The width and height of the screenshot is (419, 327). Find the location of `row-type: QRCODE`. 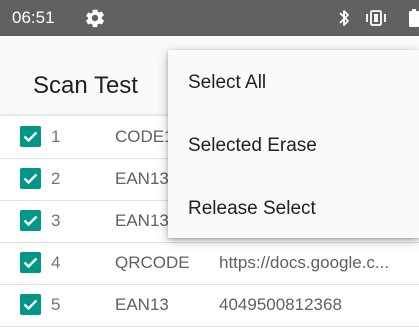

row-type: QRCODE is located at coordinates (152, 262).